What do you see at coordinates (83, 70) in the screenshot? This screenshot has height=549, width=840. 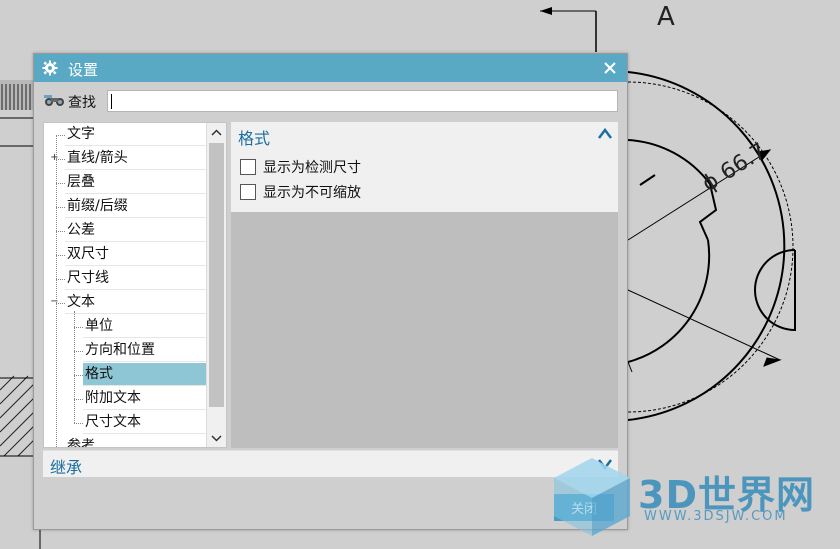 I see `dialog-title: 设置` at bounding box center [83, 70].